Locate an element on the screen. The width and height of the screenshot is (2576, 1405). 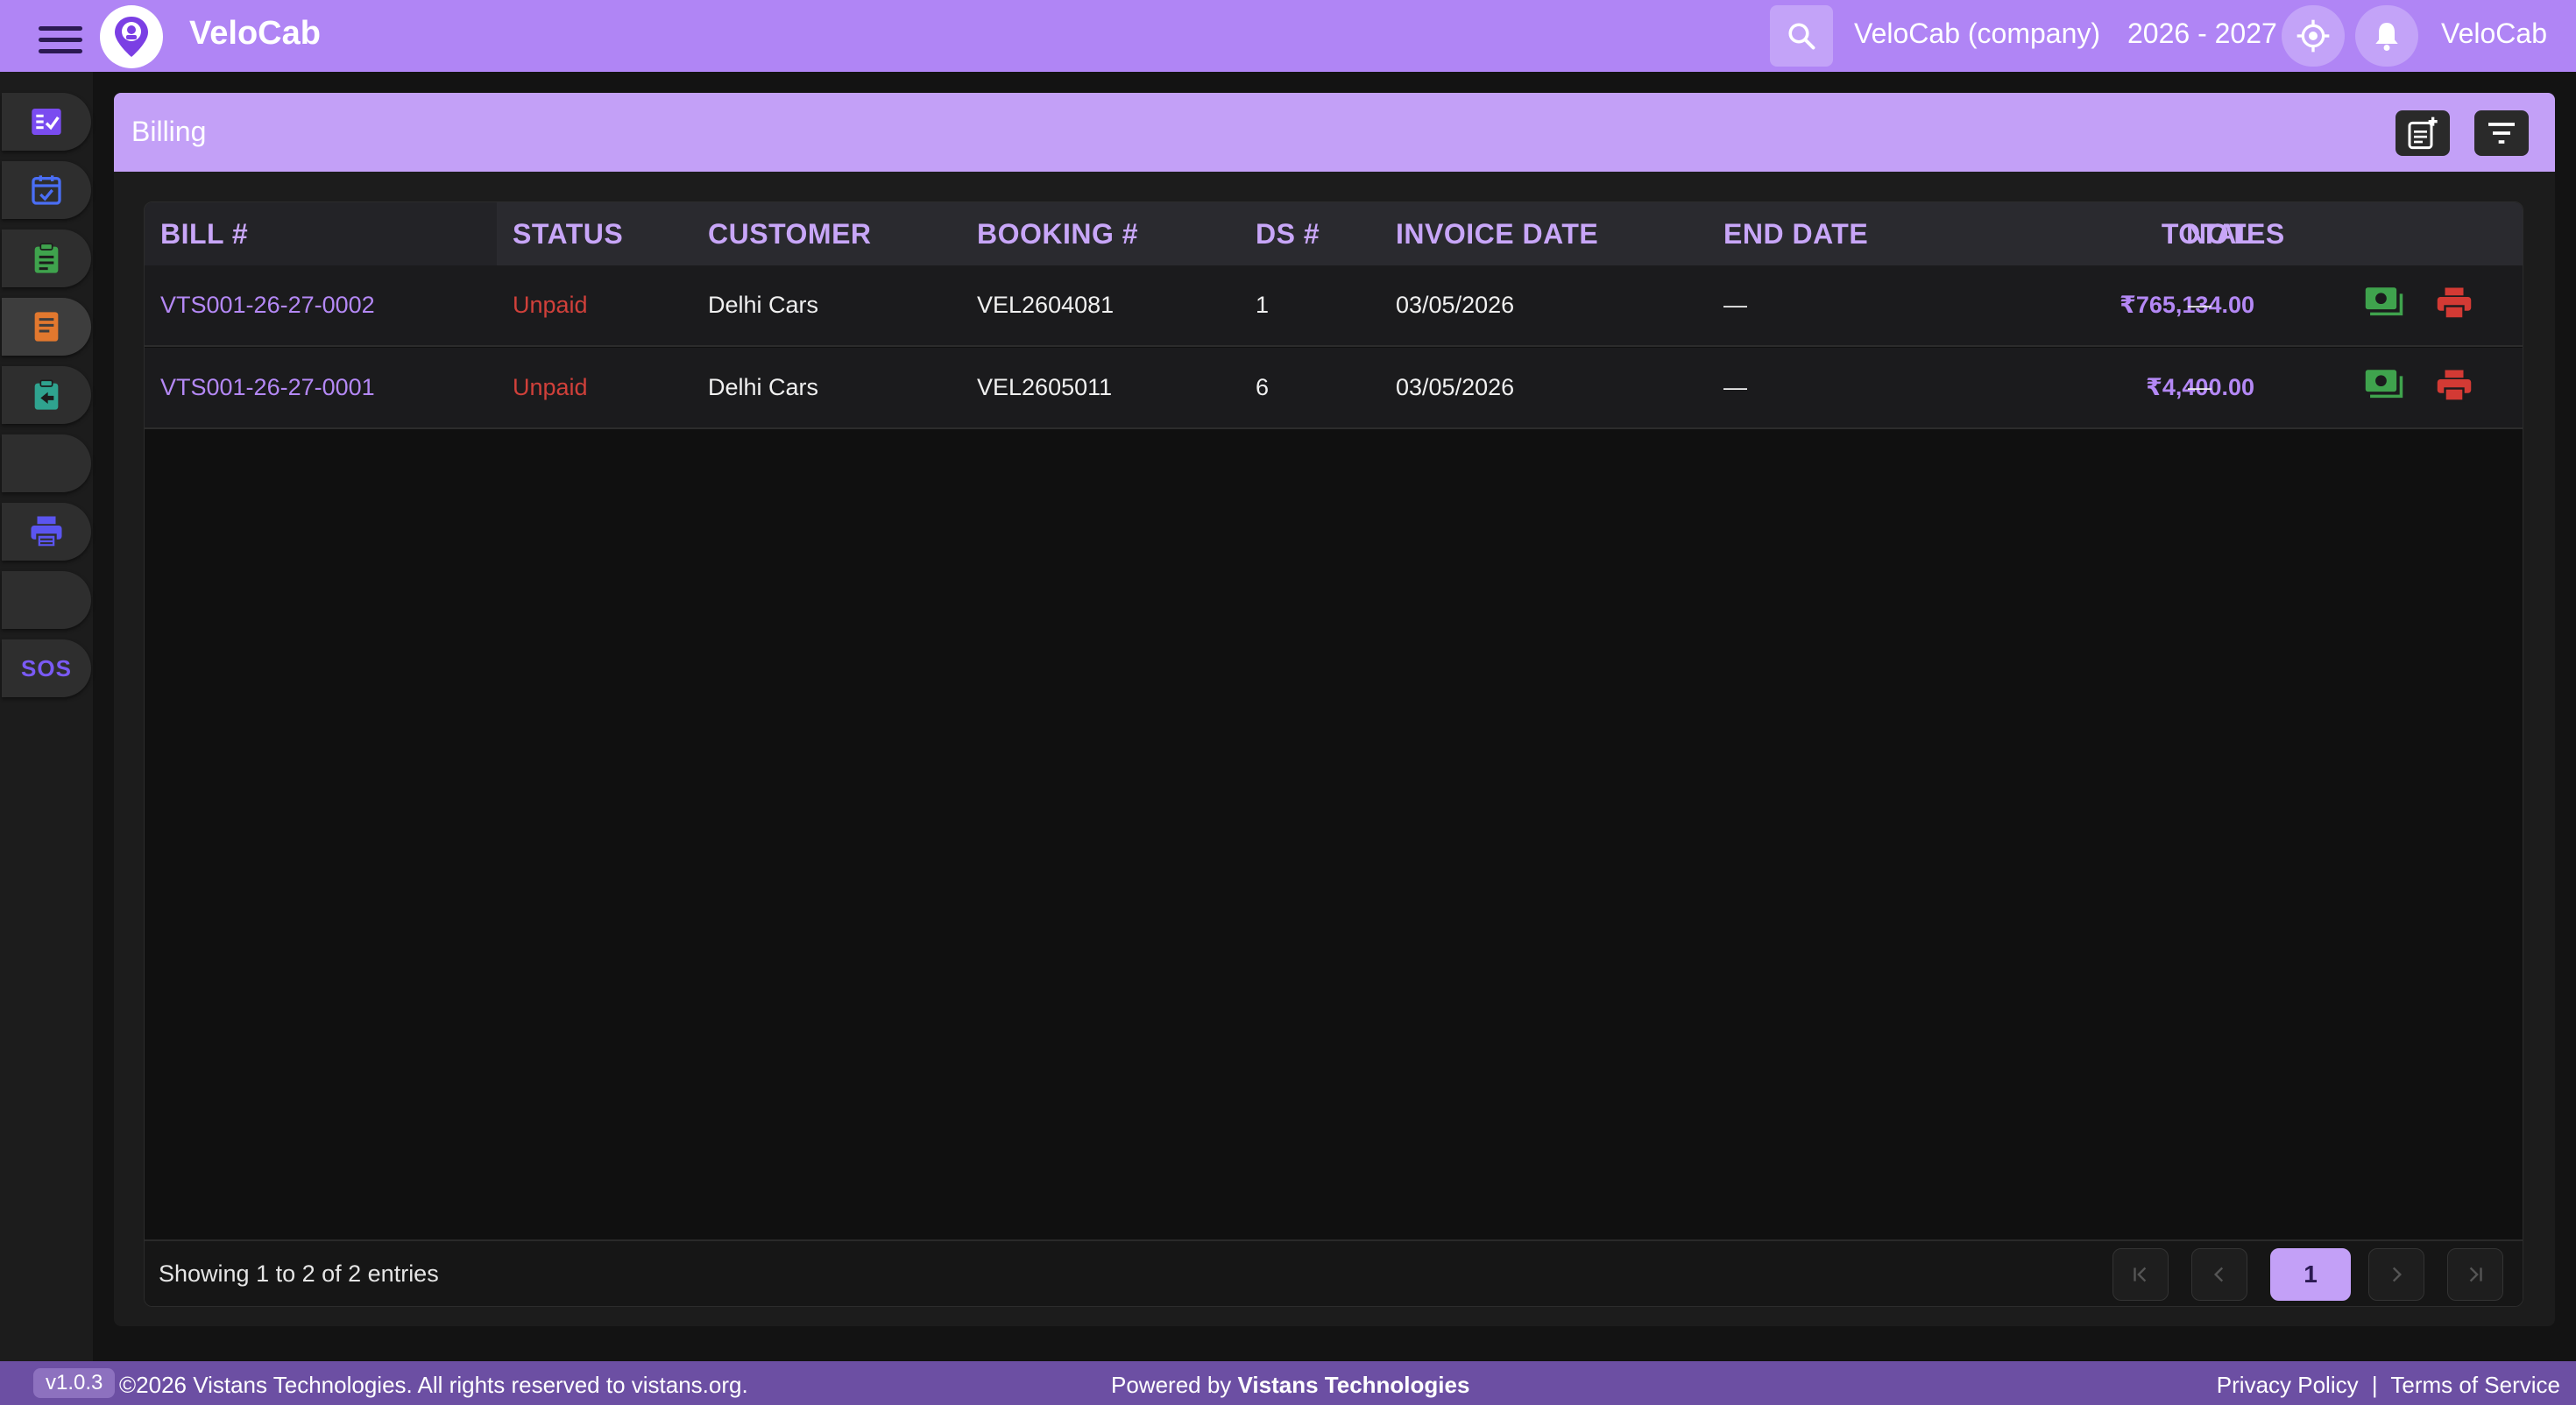
sos-label: SOS is located at coordinates (46, 667).